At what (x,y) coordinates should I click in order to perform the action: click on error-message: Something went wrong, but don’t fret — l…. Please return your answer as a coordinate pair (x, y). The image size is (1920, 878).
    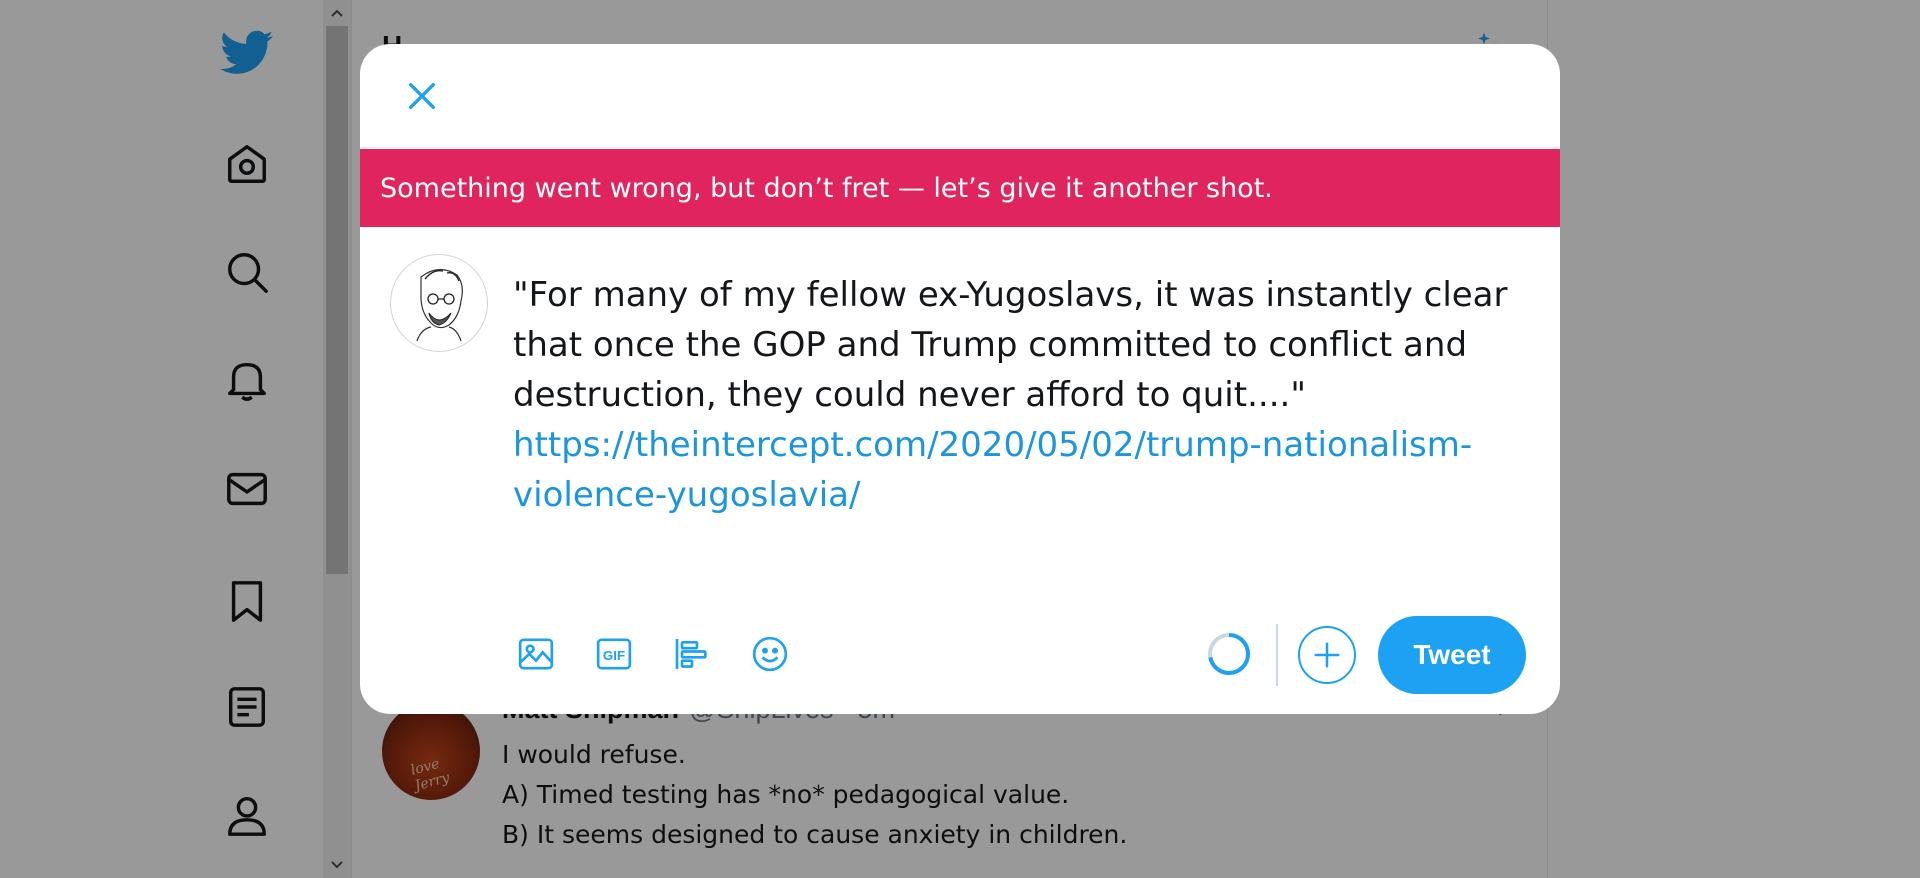
    Looking at the image, I should click on (826, 188).